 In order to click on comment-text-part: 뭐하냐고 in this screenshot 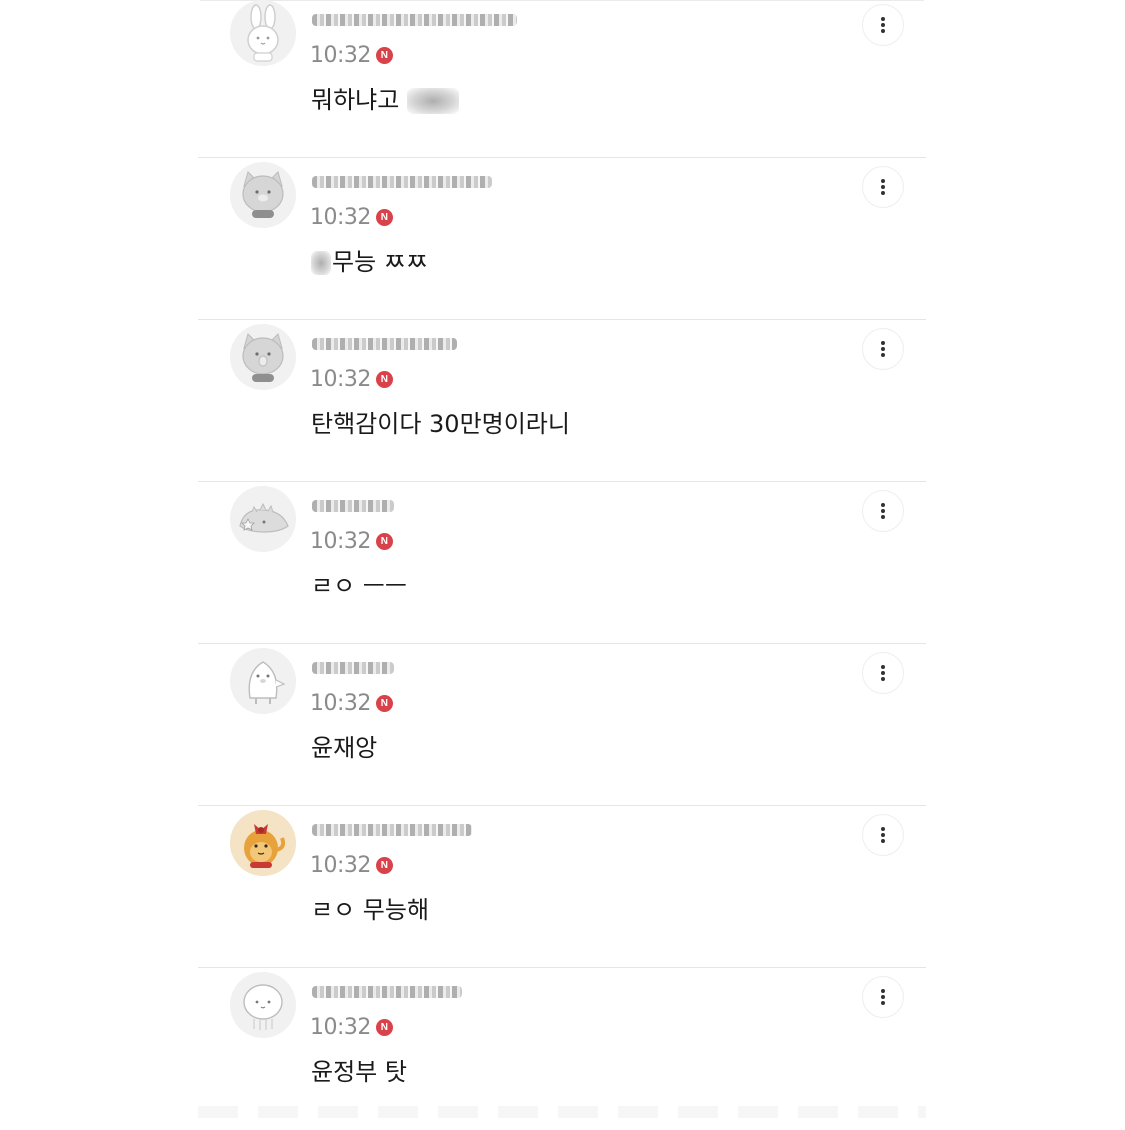, I will do `click(359, 100)`.